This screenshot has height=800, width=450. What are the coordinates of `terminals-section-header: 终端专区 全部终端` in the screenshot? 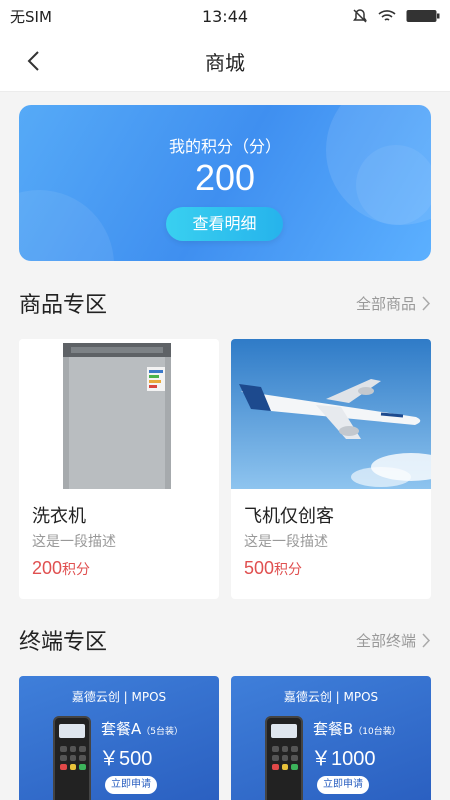 It's located at (225, 640).